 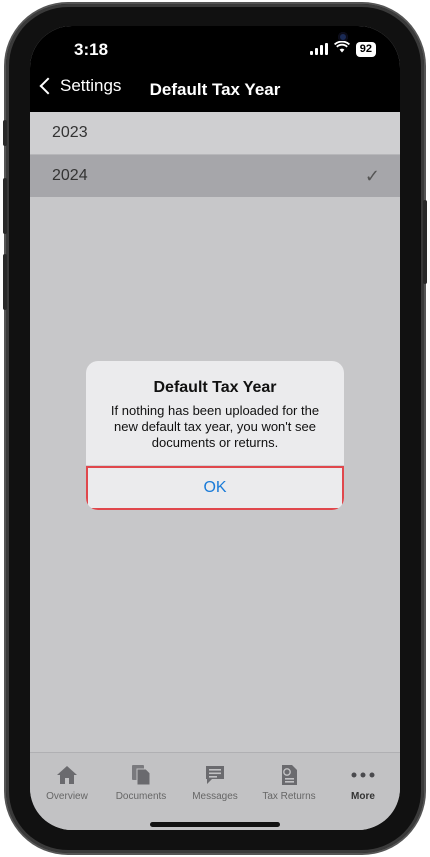 What do you see at coordinates (5, 282) in the screenshot?
I see `volume-down-button` at bounding box center [5, 282].